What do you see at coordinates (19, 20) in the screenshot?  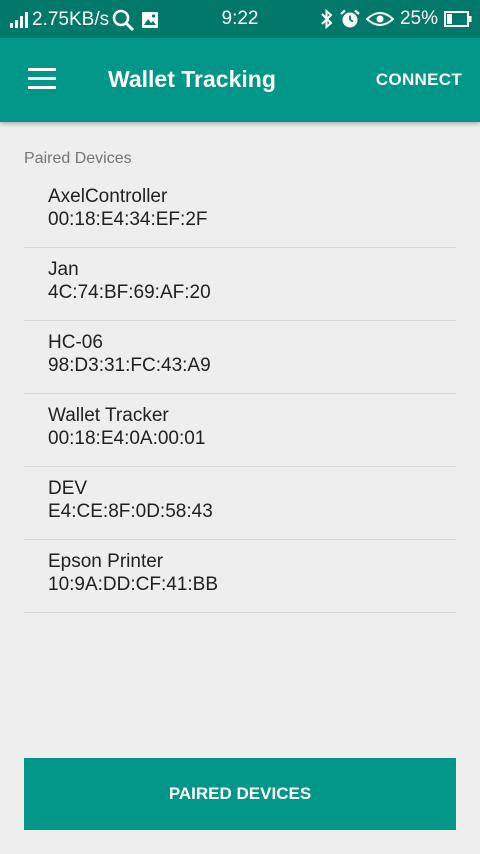 I see `signal-icon` at bounding box center [19, 20].